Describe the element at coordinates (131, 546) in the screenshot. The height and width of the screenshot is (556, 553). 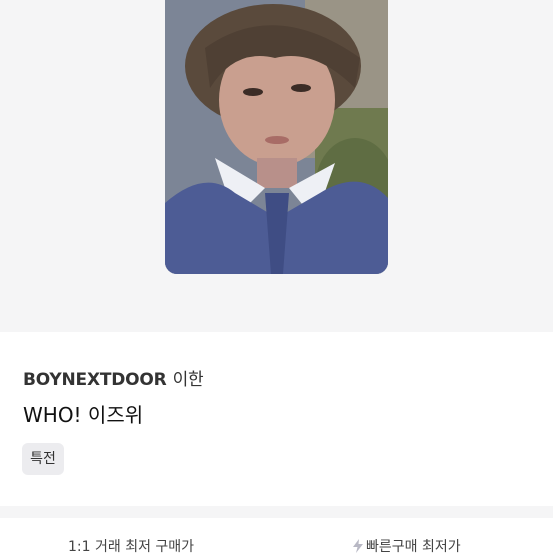
I see `tab-direct-trade-lowest-price: 1:1 거래 최저 구매가` at that location.